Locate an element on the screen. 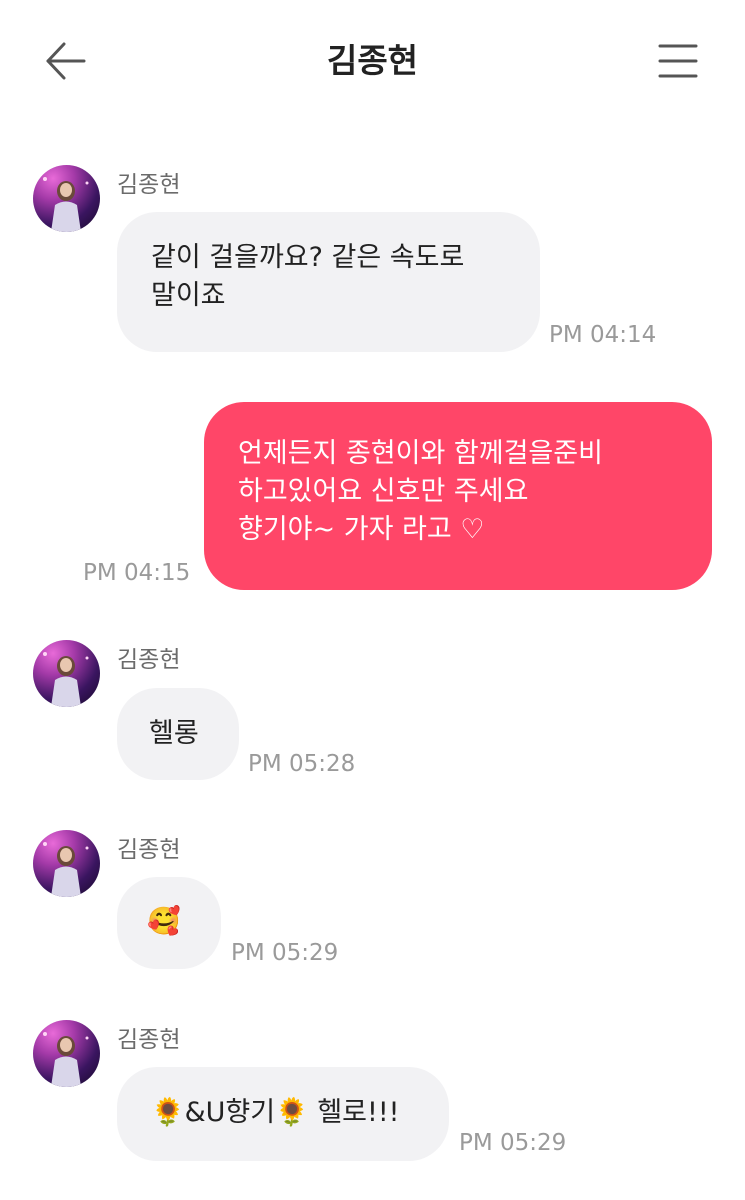  page-title: 김종현 is located at coordinates (372, 60).